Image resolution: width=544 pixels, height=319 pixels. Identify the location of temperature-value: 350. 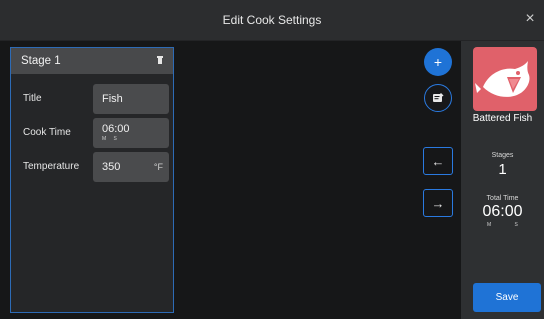
(111, 167).